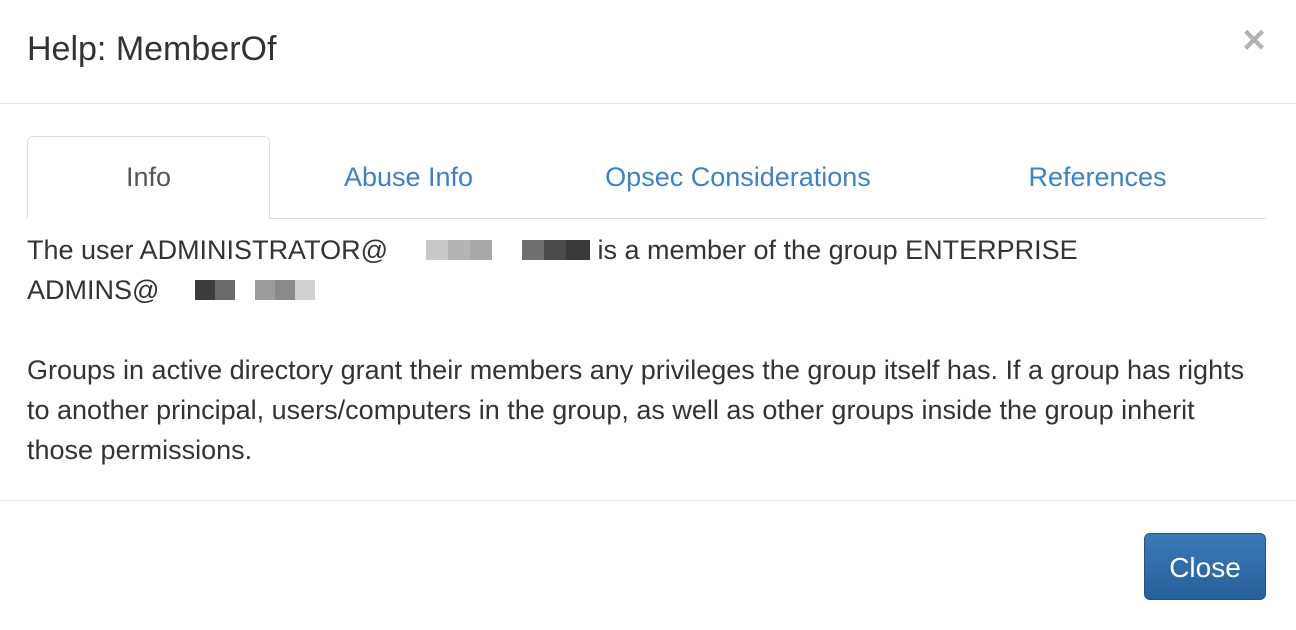 The height and width of the screenshot is (630, 1296). What do you see at coordinates (1254, 40) in the screenshot?
I see `close-icon: ×` at bounding box center [1254, 40].